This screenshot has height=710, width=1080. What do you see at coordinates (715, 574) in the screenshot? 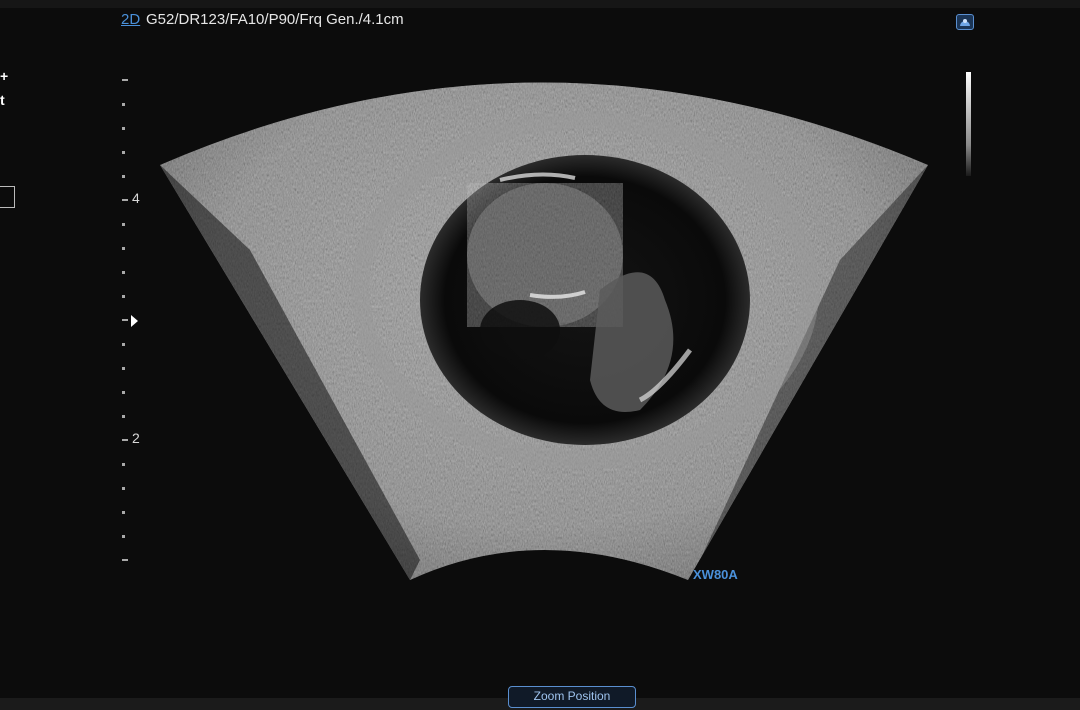
I see `probe-name-label: XW80A` at bounding box center [715, 574].